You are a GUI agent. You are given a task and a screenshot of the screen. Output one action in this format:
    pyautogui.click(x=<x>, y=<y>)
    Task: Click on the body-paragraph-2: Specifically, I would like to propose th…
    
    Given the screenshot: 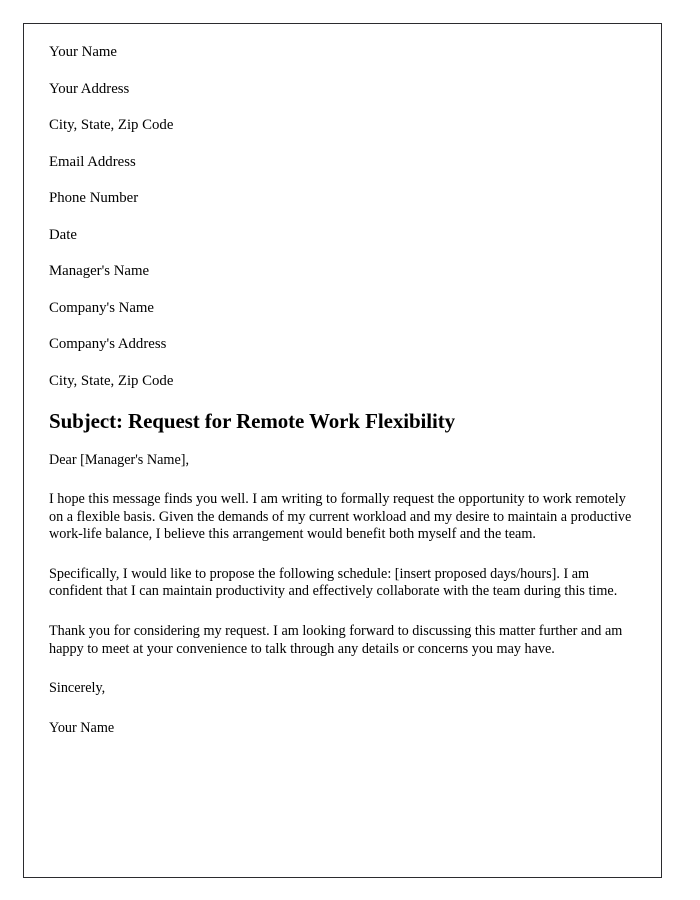 What is the action you would take?
    pyautogui.click(x=333, y=582)
    